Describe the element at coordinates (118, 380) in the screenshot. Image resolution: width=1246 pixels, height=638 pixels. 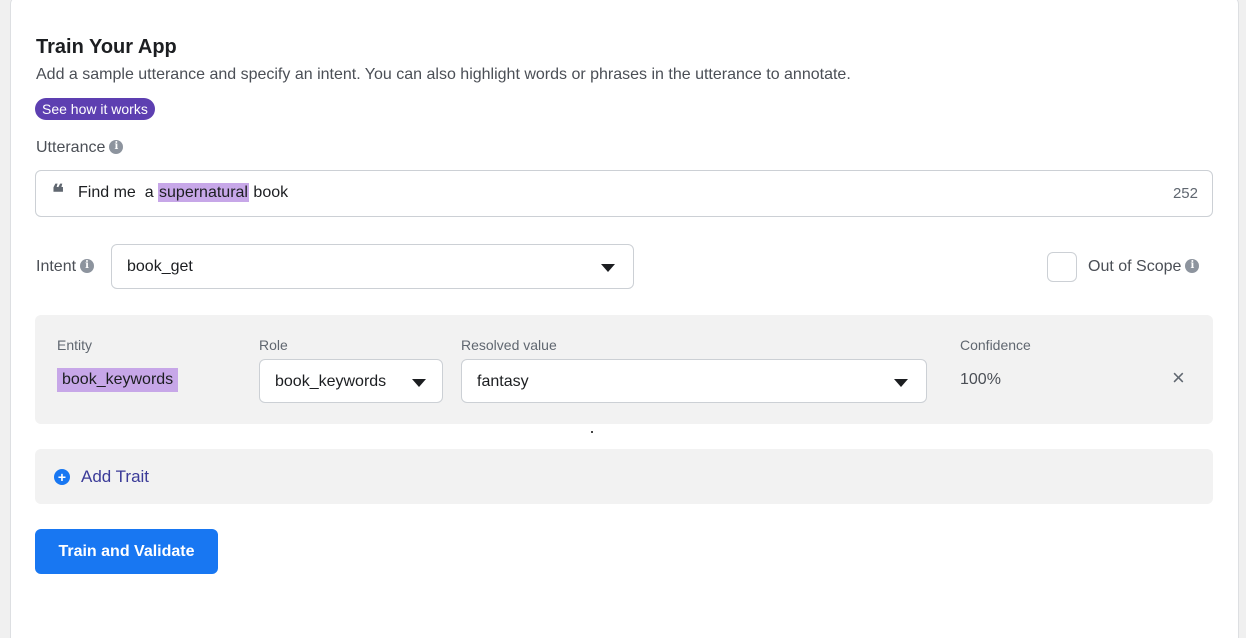
I see `entity-name-tag: book_keywords` at that location.